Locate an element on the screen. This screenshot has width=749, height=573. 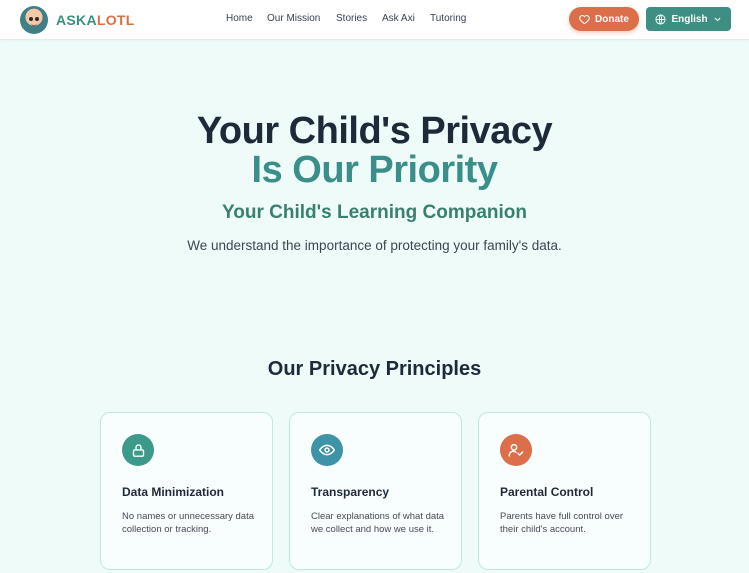
language-selector: English is located at coordinates (688, 19).